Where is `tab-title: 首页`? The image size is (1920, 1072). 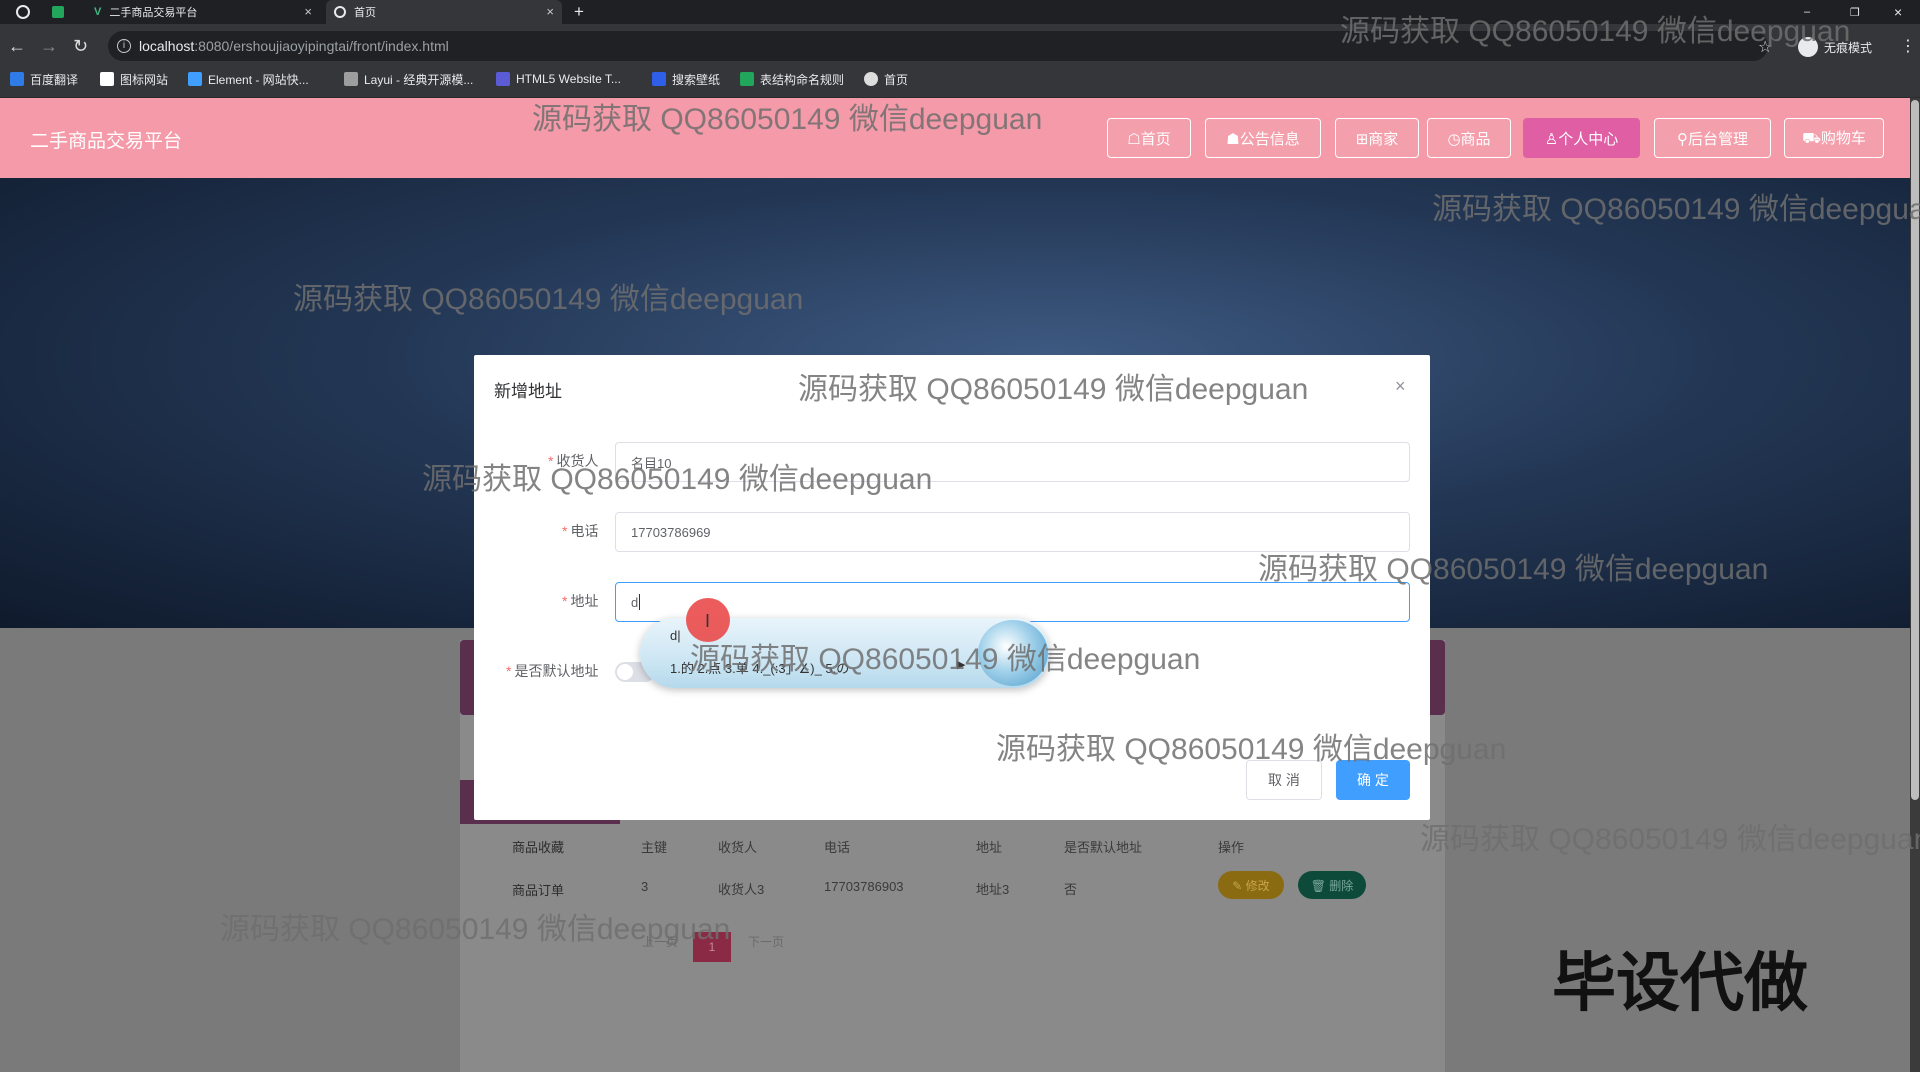
tab-title: 首页 is located at coordinates (365, 13).